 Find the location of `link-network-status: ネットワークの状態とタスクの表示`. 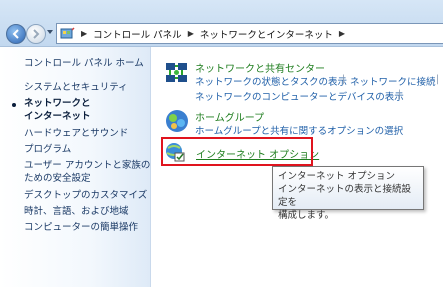

link-network-status: ネットワークの状態とタスクの表示 is located at coordinates (271, 81).